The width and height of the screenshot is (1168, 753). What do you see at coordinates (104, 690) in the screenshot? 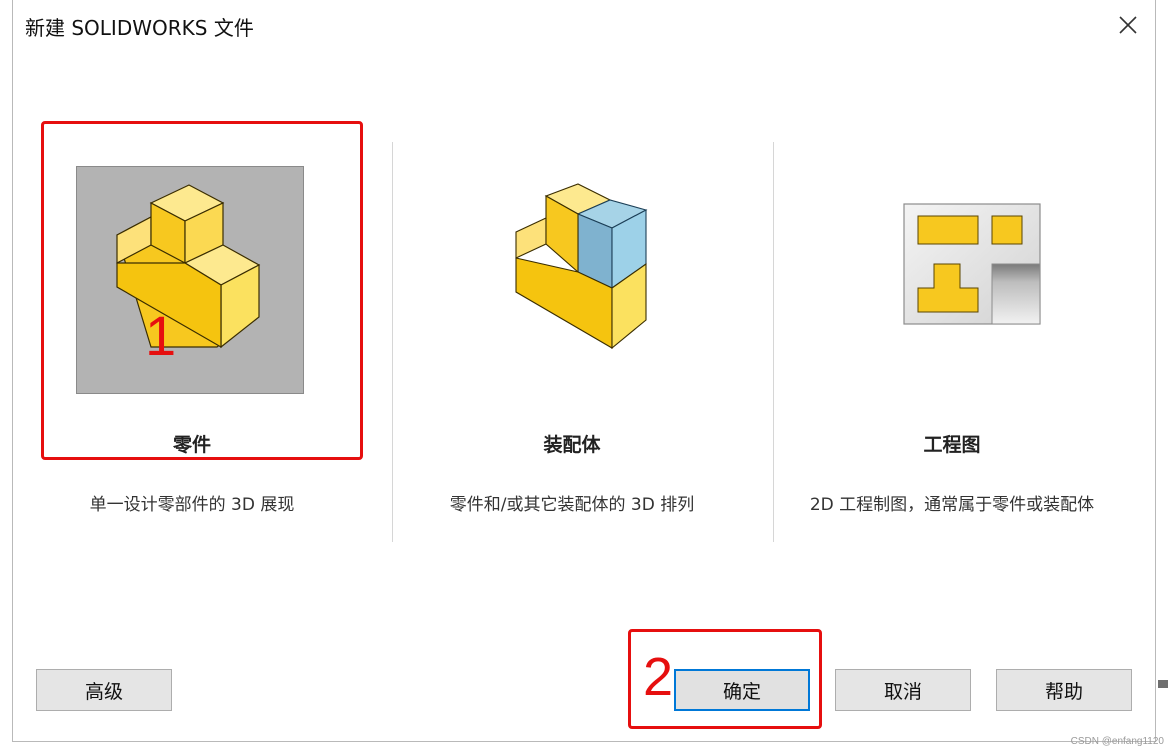
I see `advanced-button: 高级` at bounding box center [104, 690].